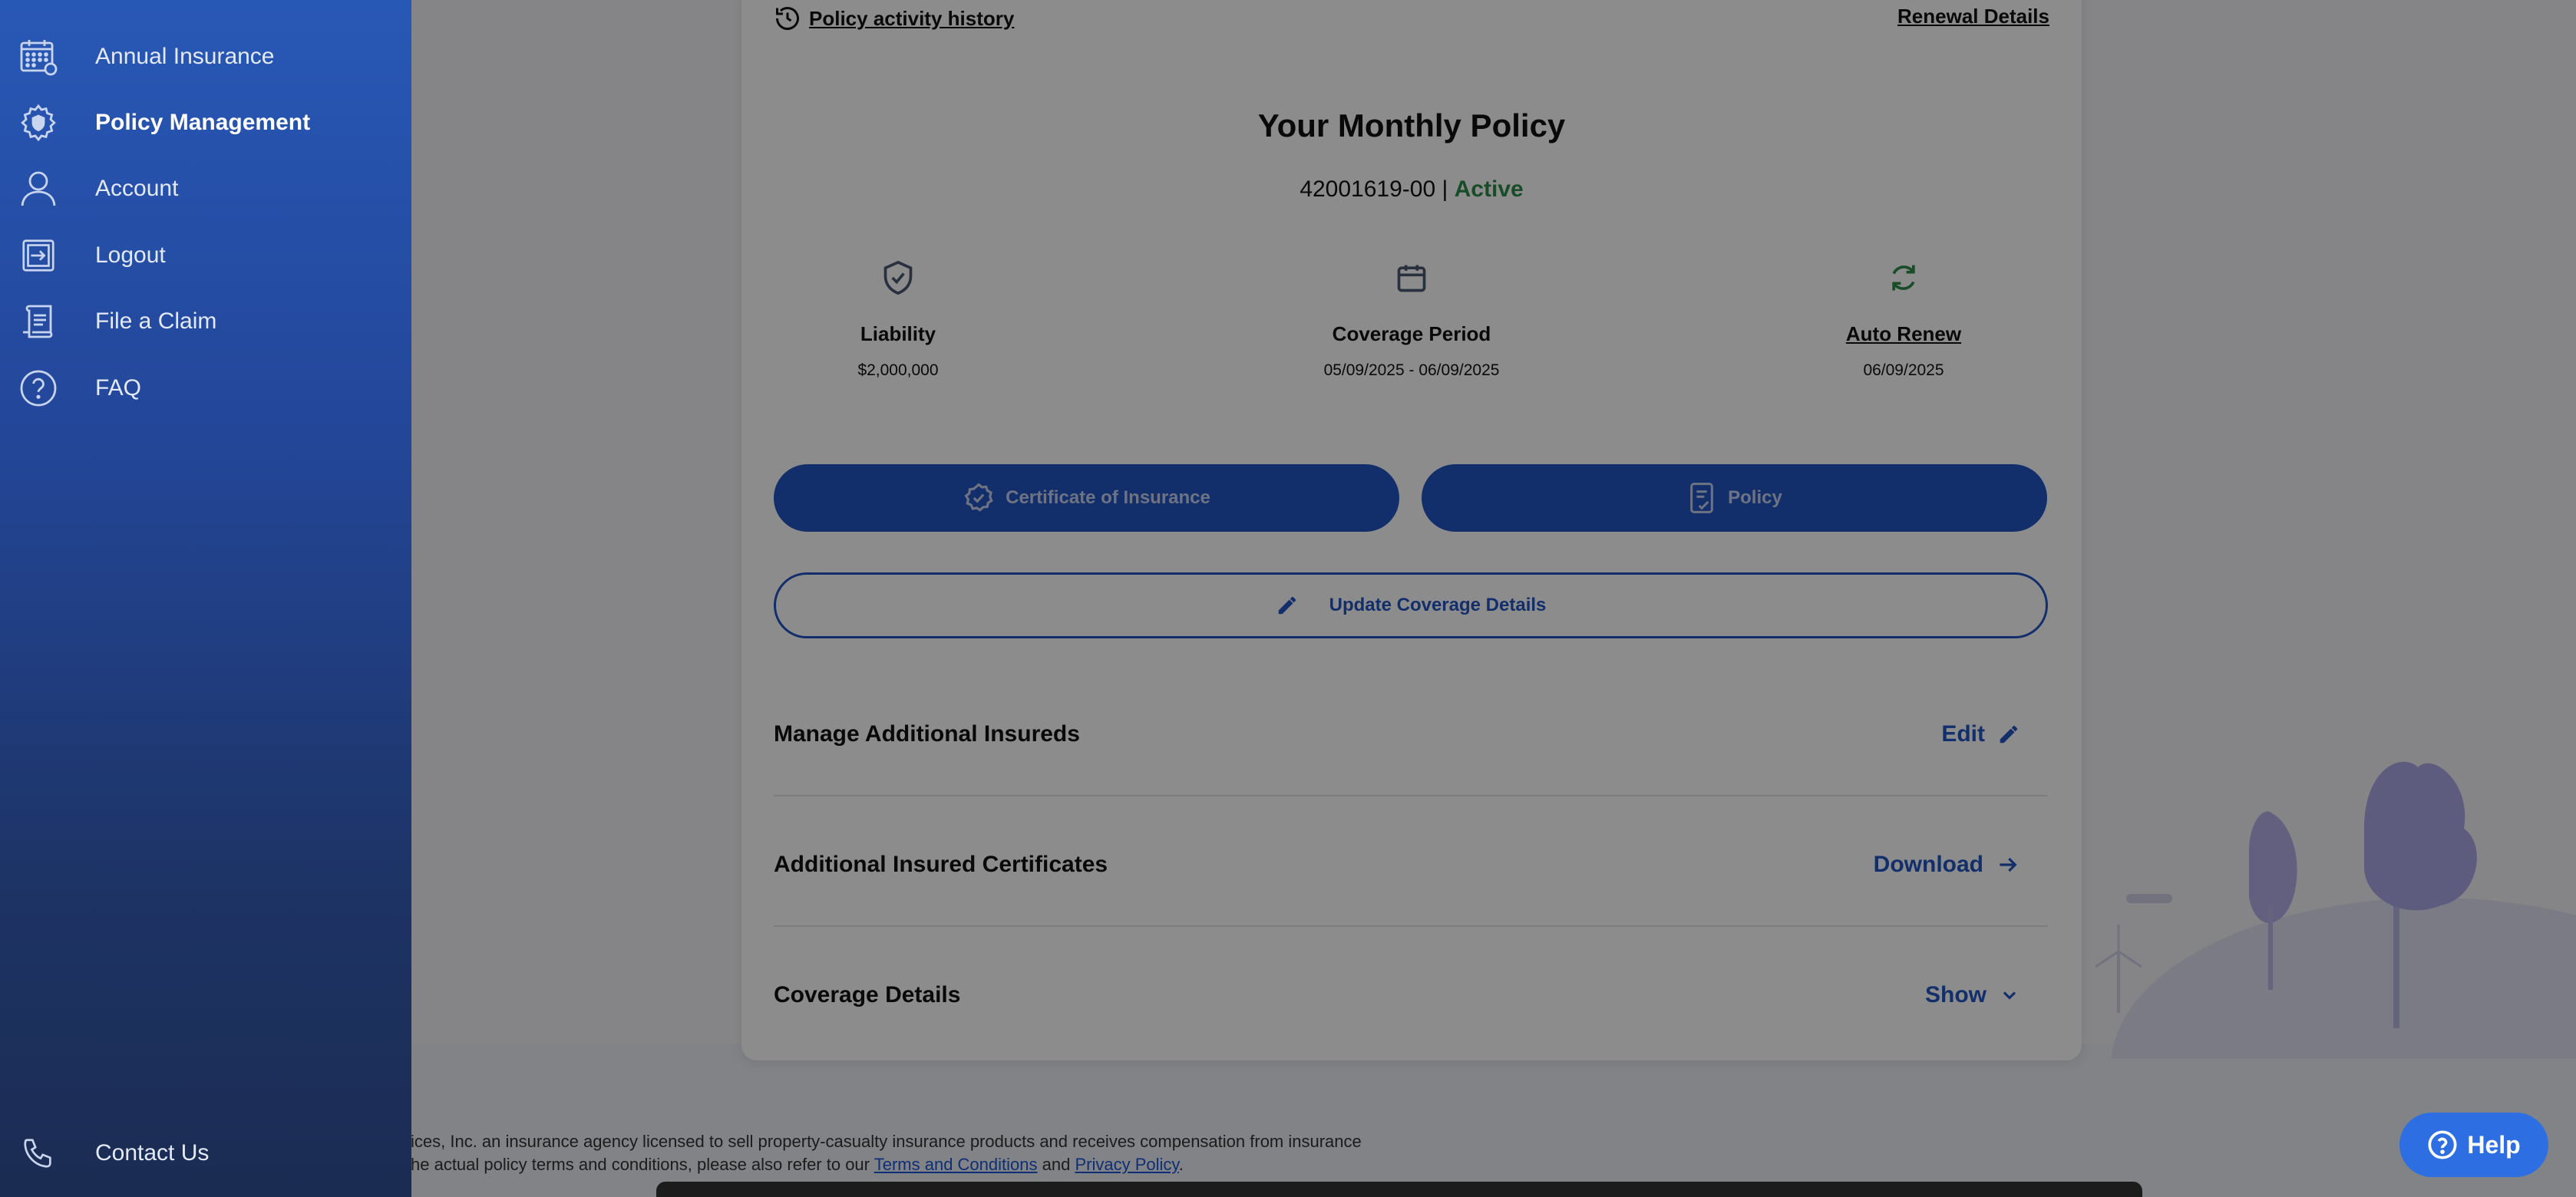 The image size is (2576, 1197). I want to click on help-label: Help, so click(2493, 1145).